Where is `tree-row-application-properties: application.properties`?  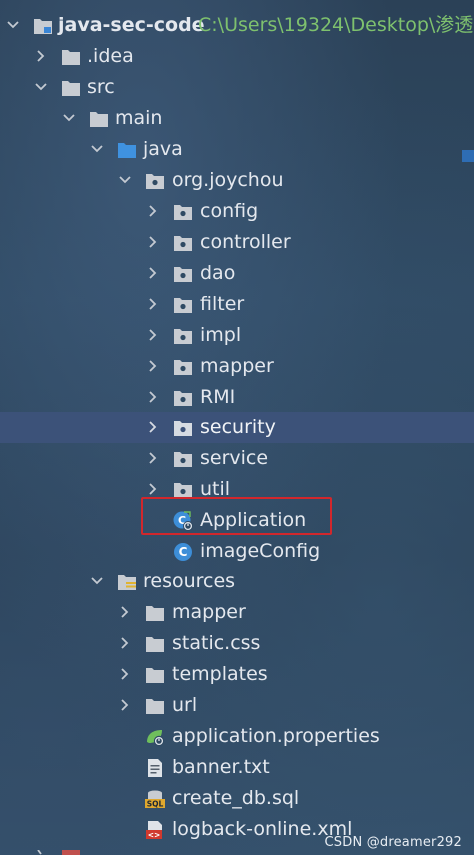
tree-row-application-properties: application.properties is located at coordinates (237, 736).